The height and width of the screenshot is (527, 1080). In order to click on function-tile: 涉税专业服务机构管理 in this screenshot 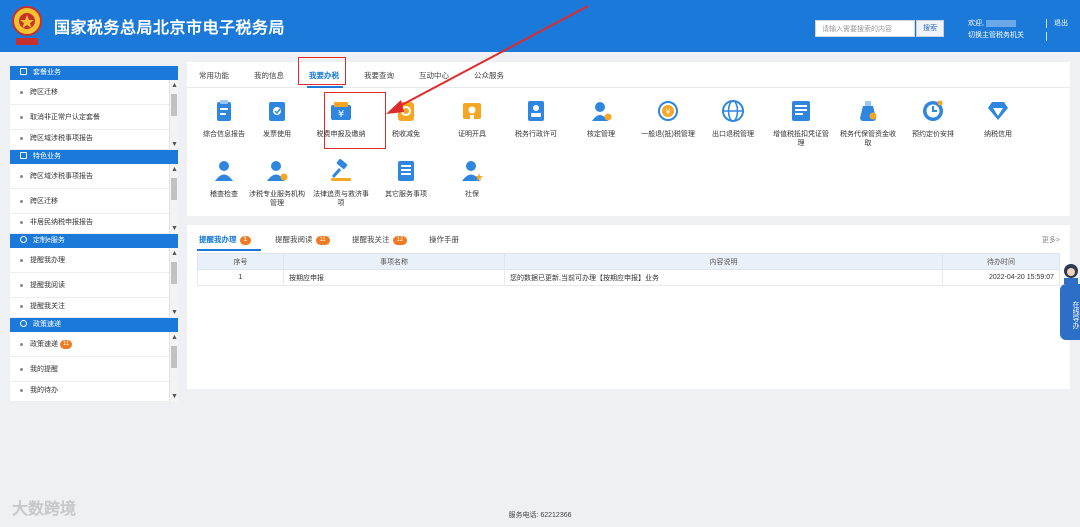, I will do `click(277, 183)`.